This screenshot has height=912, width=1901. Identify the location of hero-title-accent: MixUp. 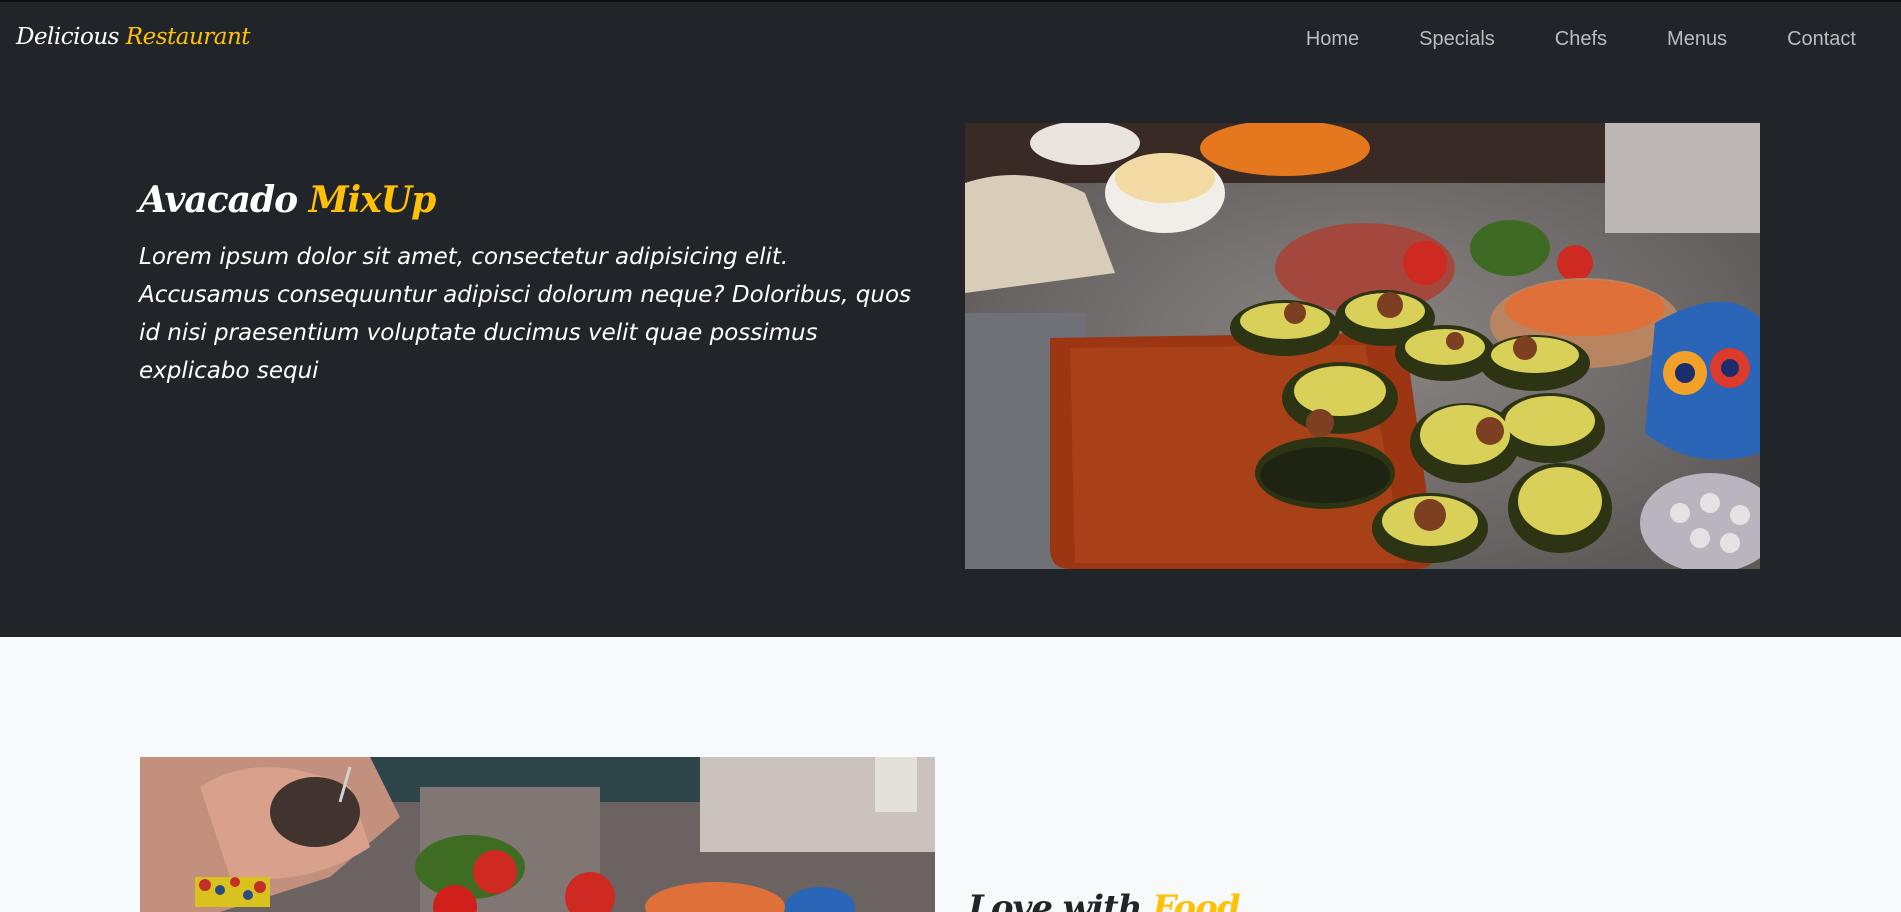
(372, 200).